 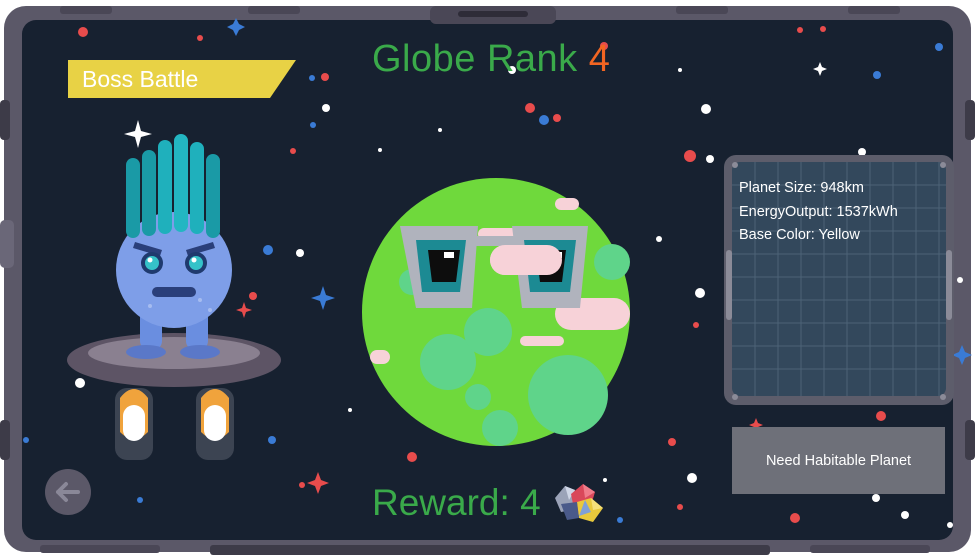 What do you see at coordinates (801, 188) in the screenshot?
I see `planet-size-text: Planet Size: 948km` at bounding box center [801, 188].